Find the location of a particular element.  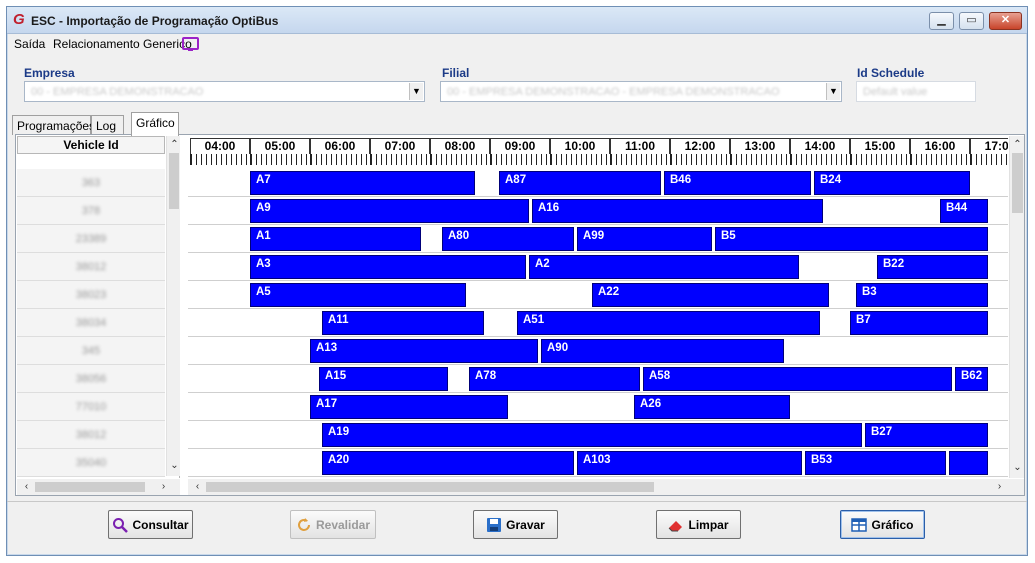

limpar-label: Limpar is located at coordinates (708, 524).